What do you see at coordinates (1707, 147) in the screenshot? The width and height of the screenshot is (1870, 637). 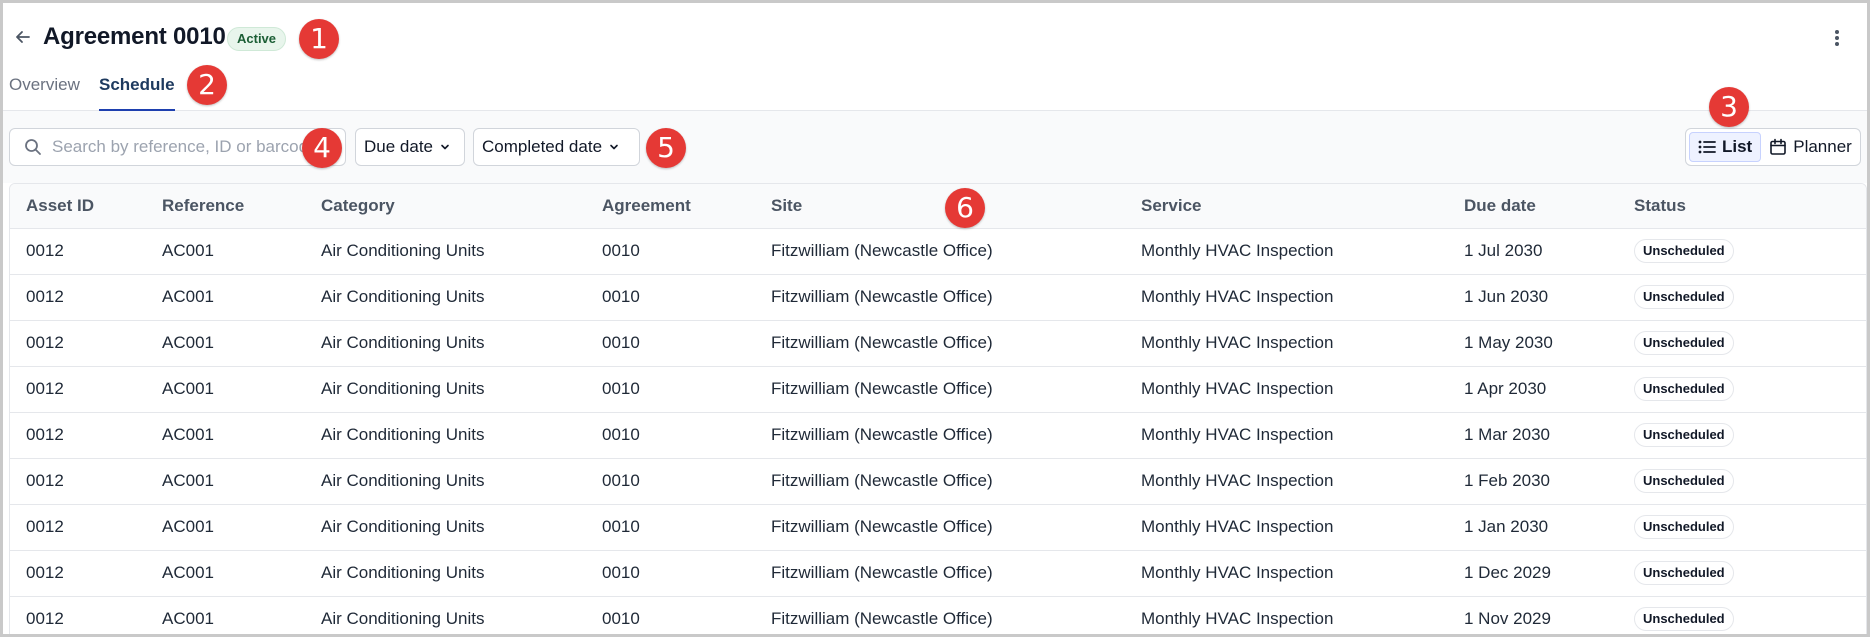 I see `list-icon` at bounding box center [1707, 147].